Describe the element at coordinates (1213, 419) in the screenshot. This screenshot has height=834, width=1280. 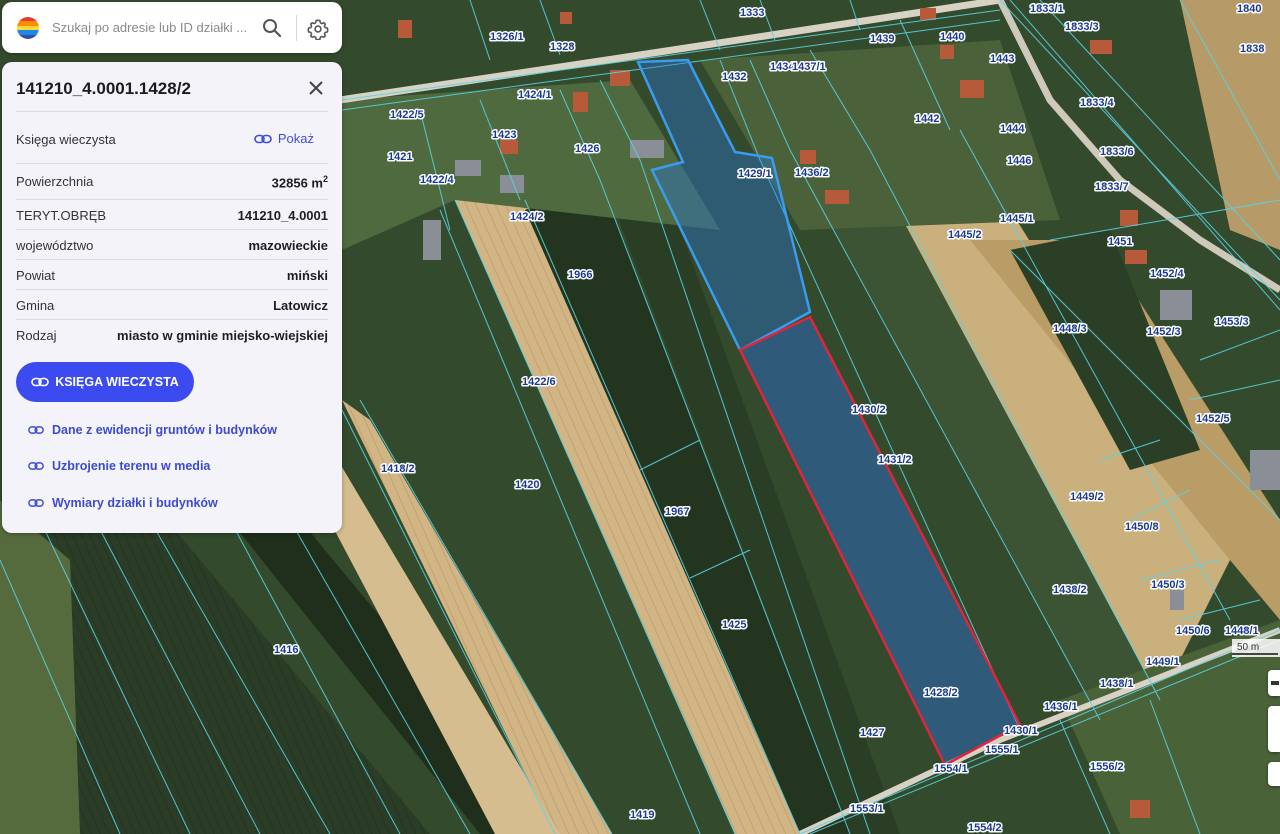
I see `parcel-label: 1452/5` at that location.